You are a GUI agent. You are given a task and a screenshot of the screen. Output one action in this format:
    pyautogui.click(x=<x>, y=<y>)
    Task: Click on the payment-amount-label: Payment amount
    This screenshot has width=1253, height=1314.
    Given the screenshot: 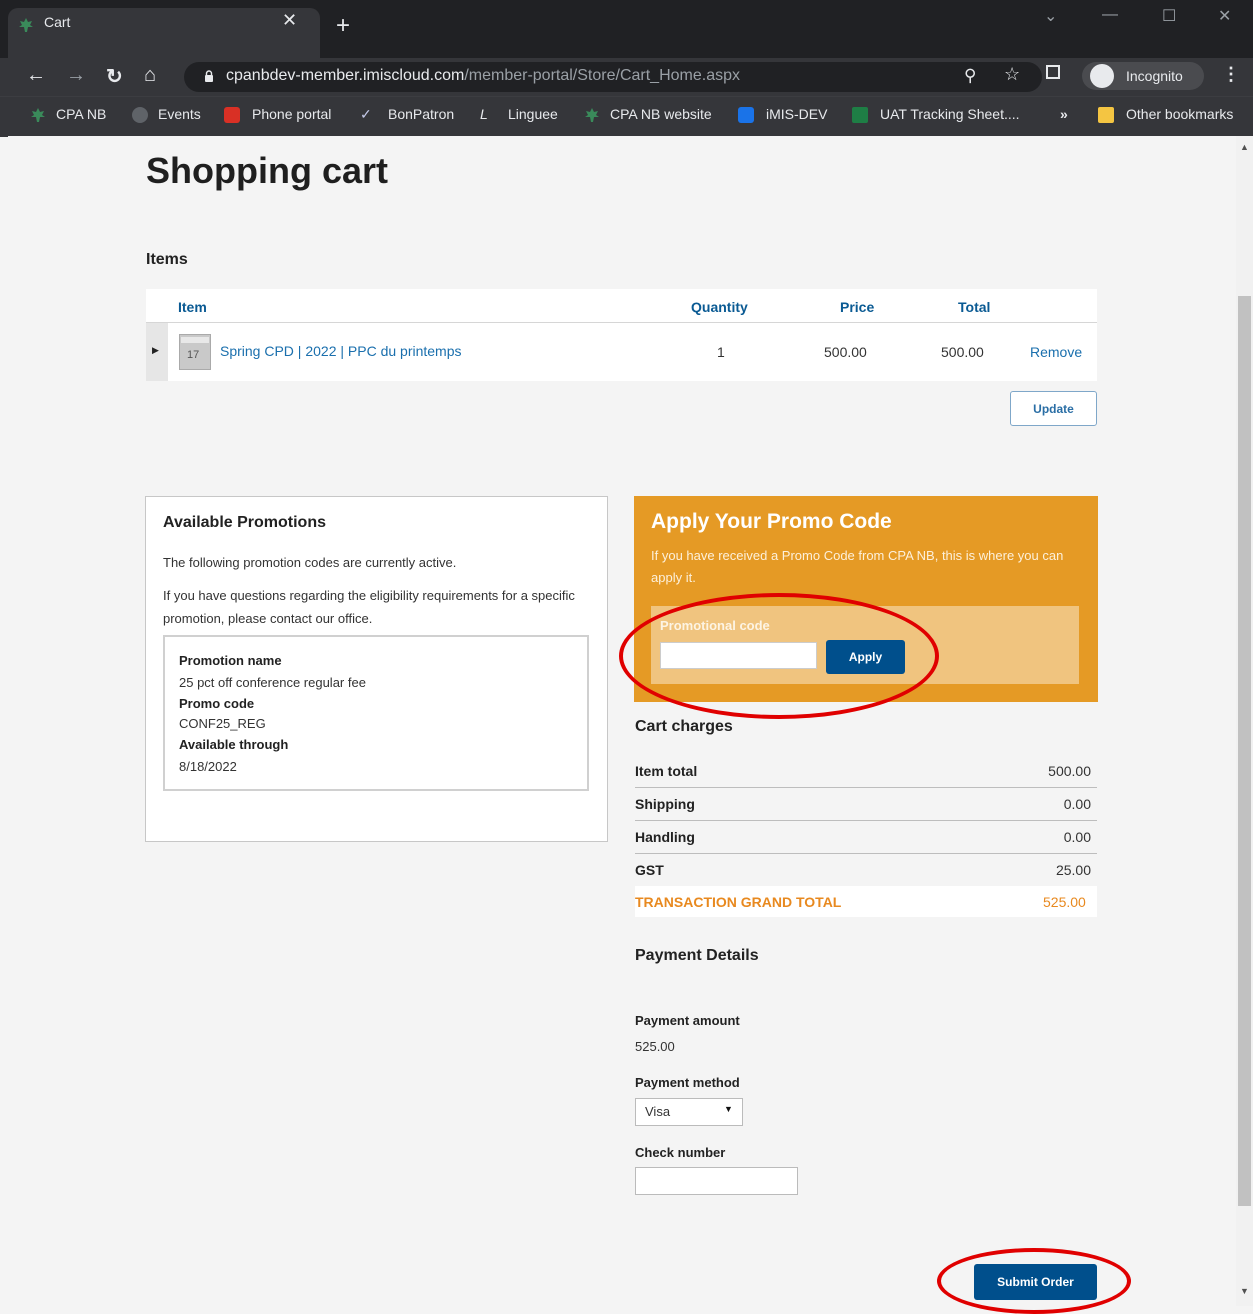 What is the action you would take?
    pyautogui.click(x=687, y=1020)
    